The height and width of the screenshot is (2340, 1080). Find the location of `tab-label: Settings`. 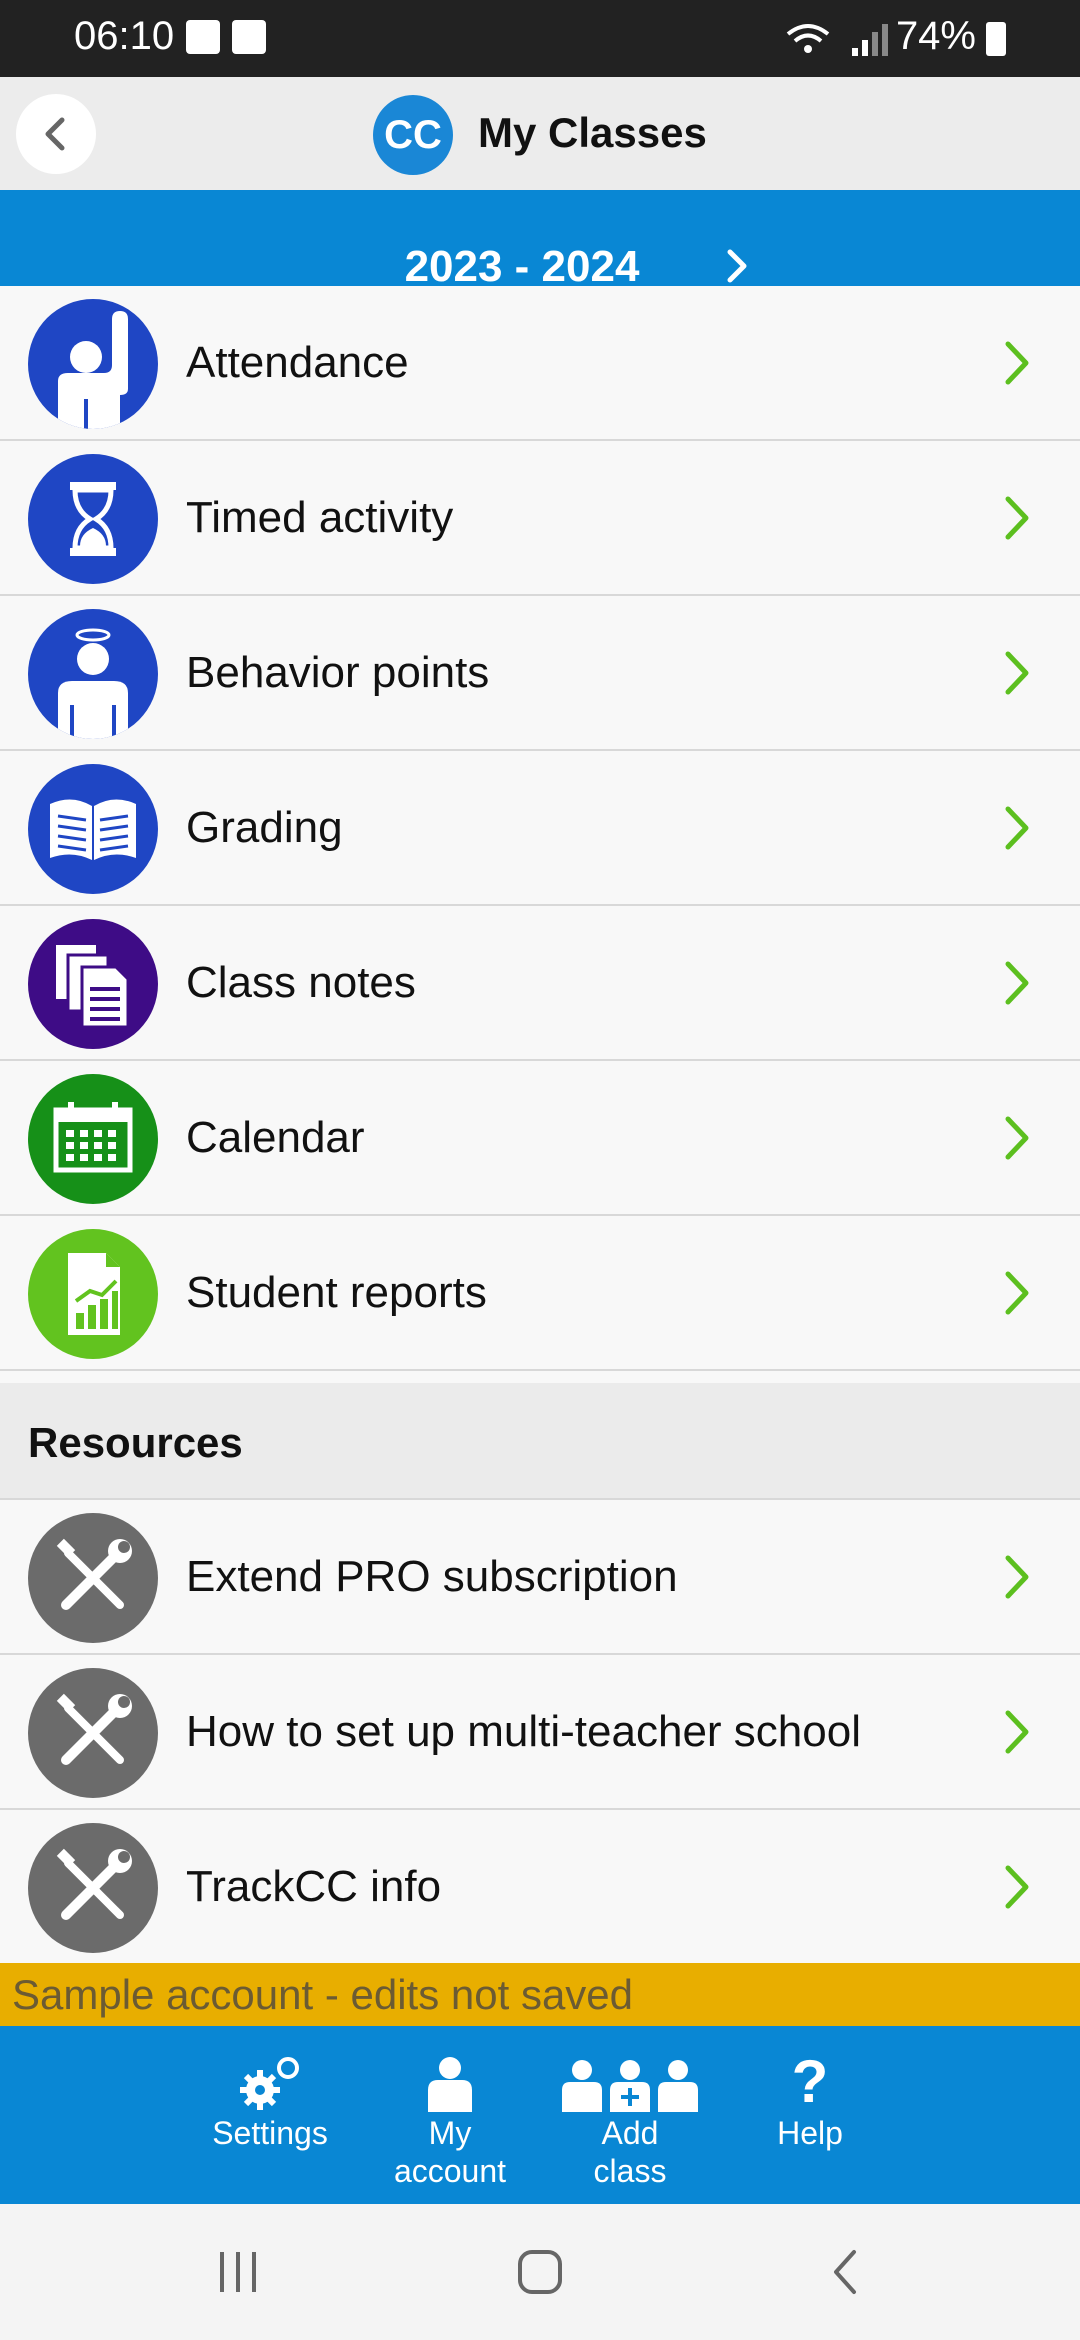

tab-label: Settings is located at coordinates (270, 2133).